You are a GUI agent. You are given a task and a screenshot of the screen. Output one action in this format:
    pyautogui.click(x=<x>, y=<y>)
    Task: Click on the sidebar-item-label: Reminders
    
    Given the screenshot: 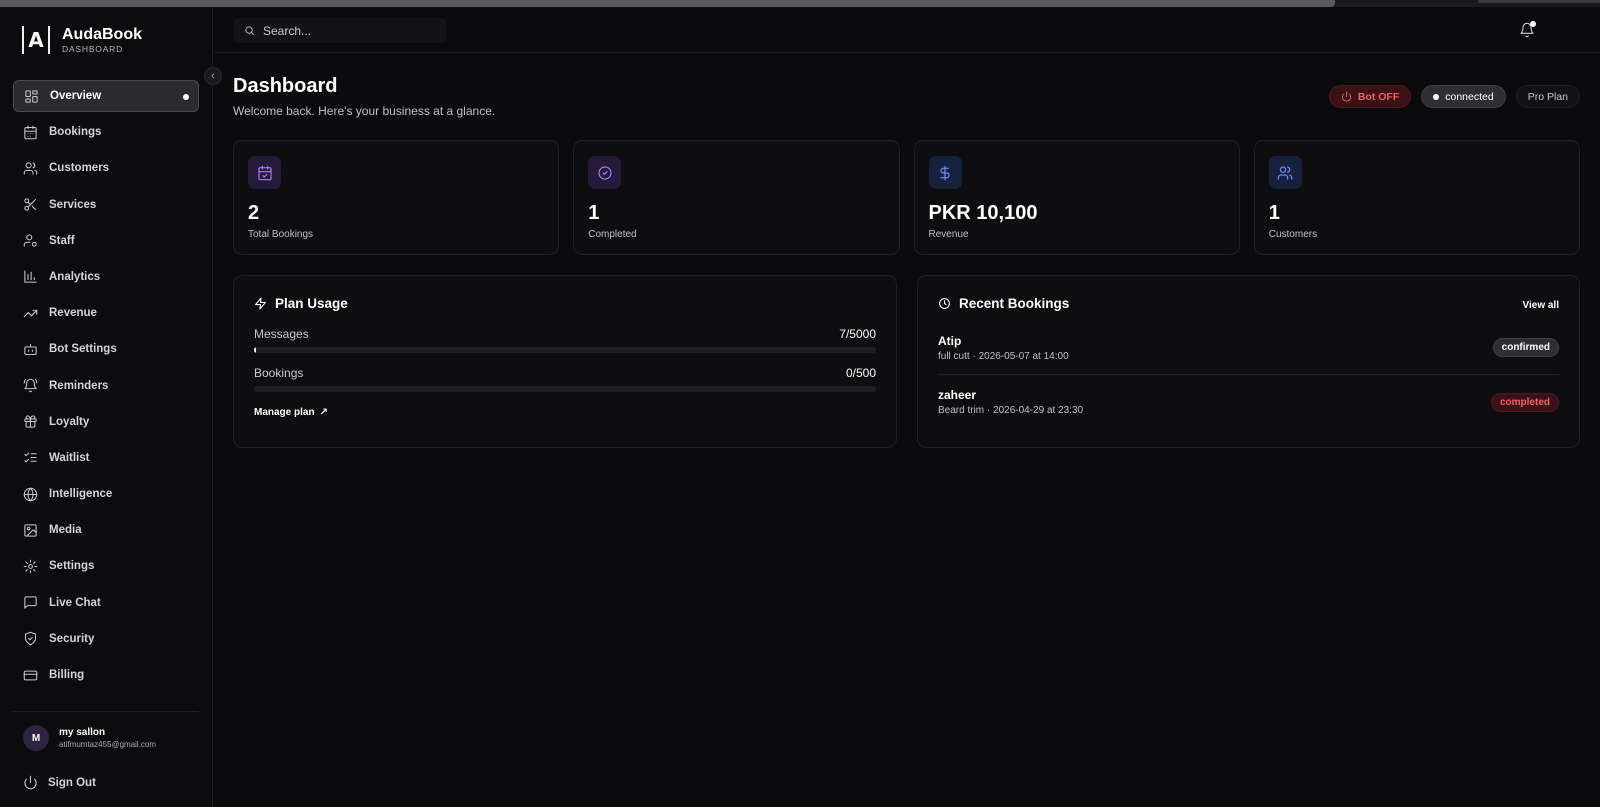 What is the action you would take?
    pyautogui.click(x=79, y=385)
    